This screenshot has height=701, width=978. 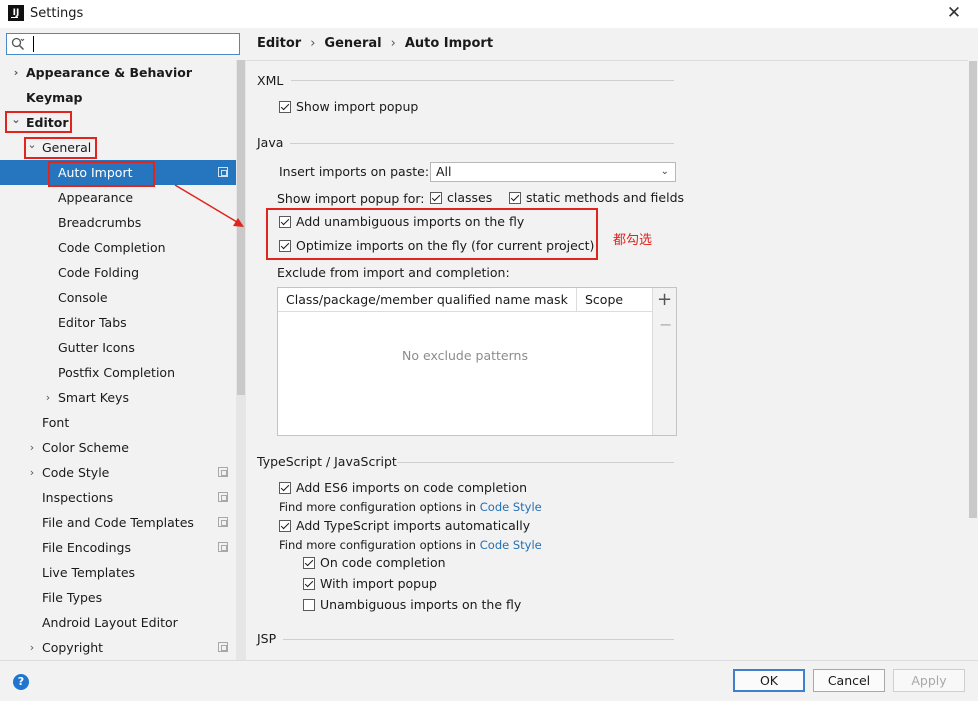 What do you see at coordinates (118, 572) in the screenshot?
I see `tree-item-live-templates: Live Templates` at bounding box center [118, 572].